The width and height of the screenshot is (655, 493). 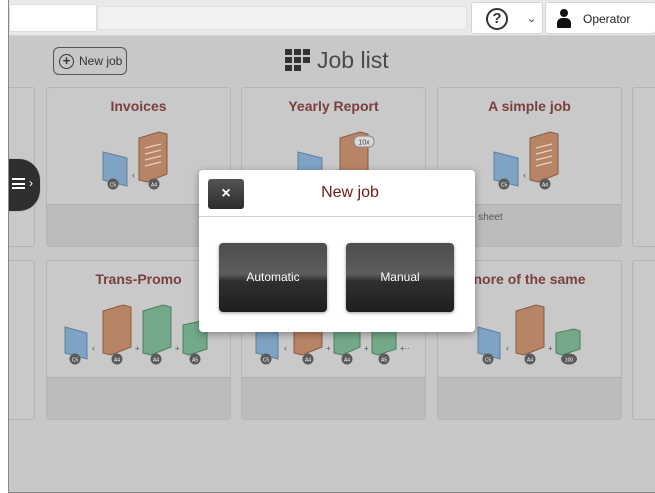 I want to click on new-job-button: + New job, so click(x=90, y=61).